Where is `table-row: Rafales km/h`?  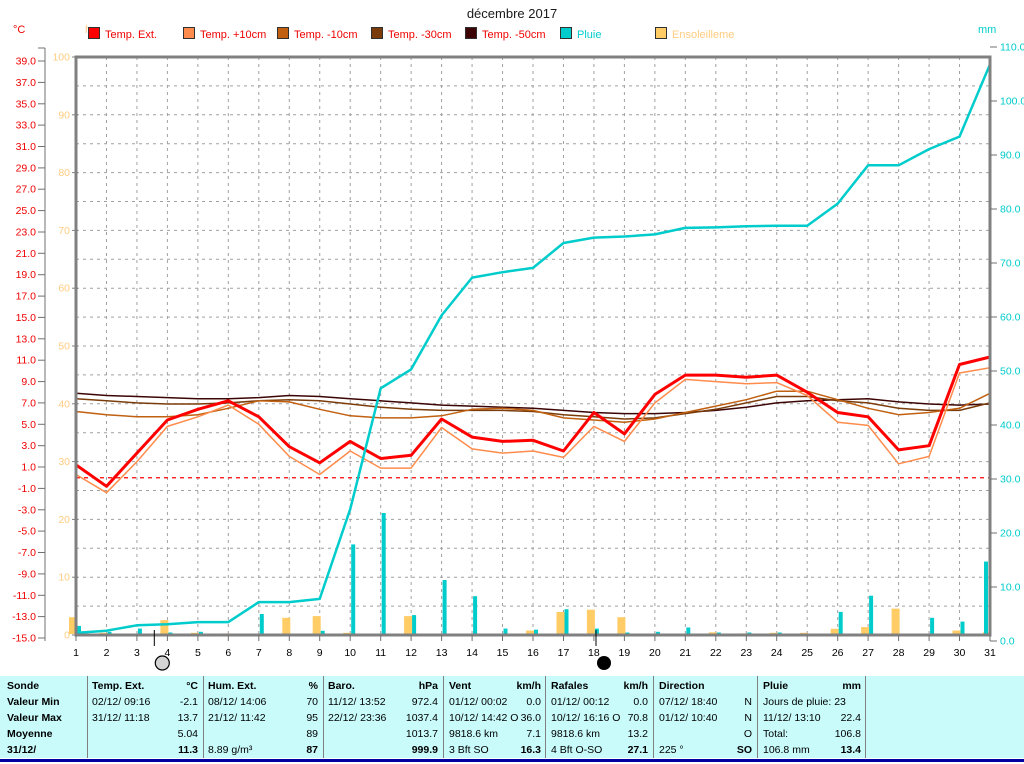 table-row: Rafales km/h is located at coordinates (599, 687).